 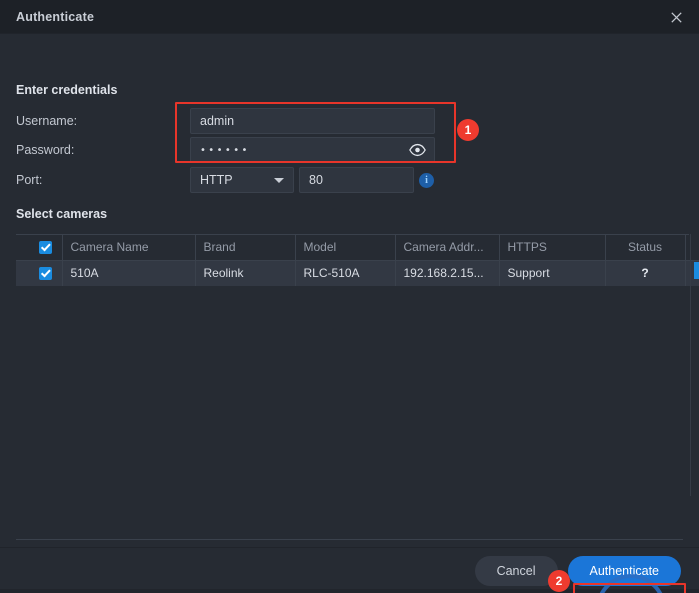 I want to click on row-select-cell, so click(x=39, y=273).